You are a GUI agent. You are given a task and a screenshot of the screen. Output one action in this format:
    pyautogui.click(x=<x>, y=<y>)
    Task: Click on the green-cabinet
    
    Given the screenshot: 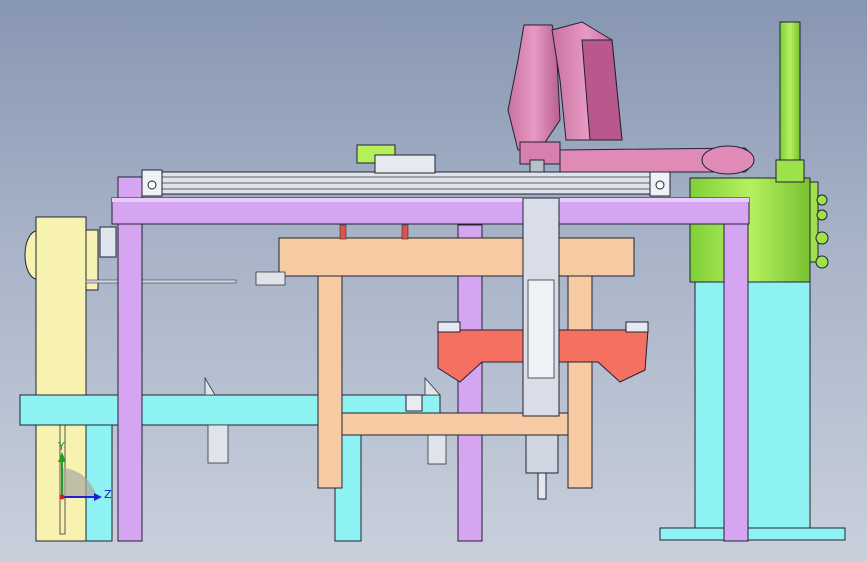 What is the action you would take?
    pyautogui.click(x=759, y=230)
    